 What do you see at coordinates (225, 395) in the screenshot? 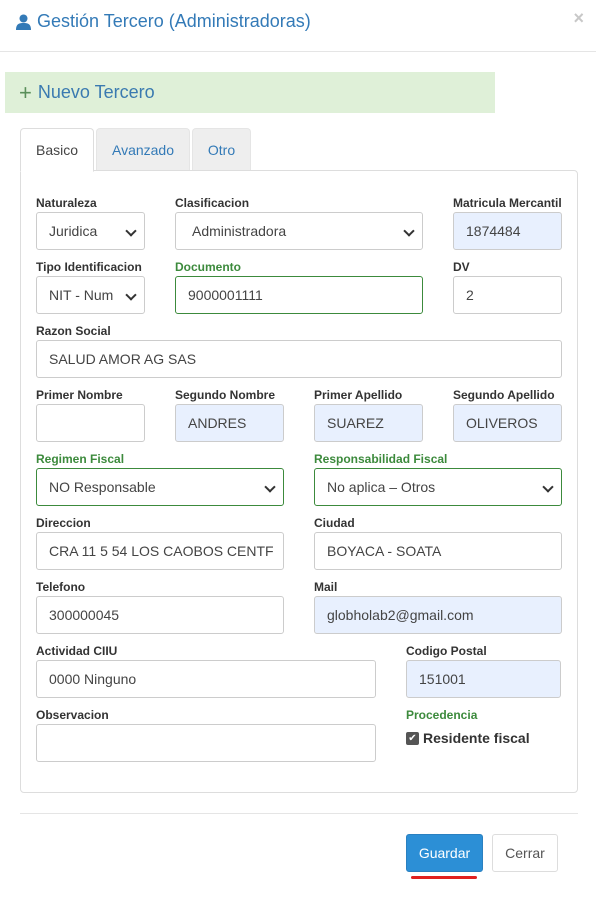
I see `segundo-nombre-label: Segundo Nombre` at bounding box center [225, 395].